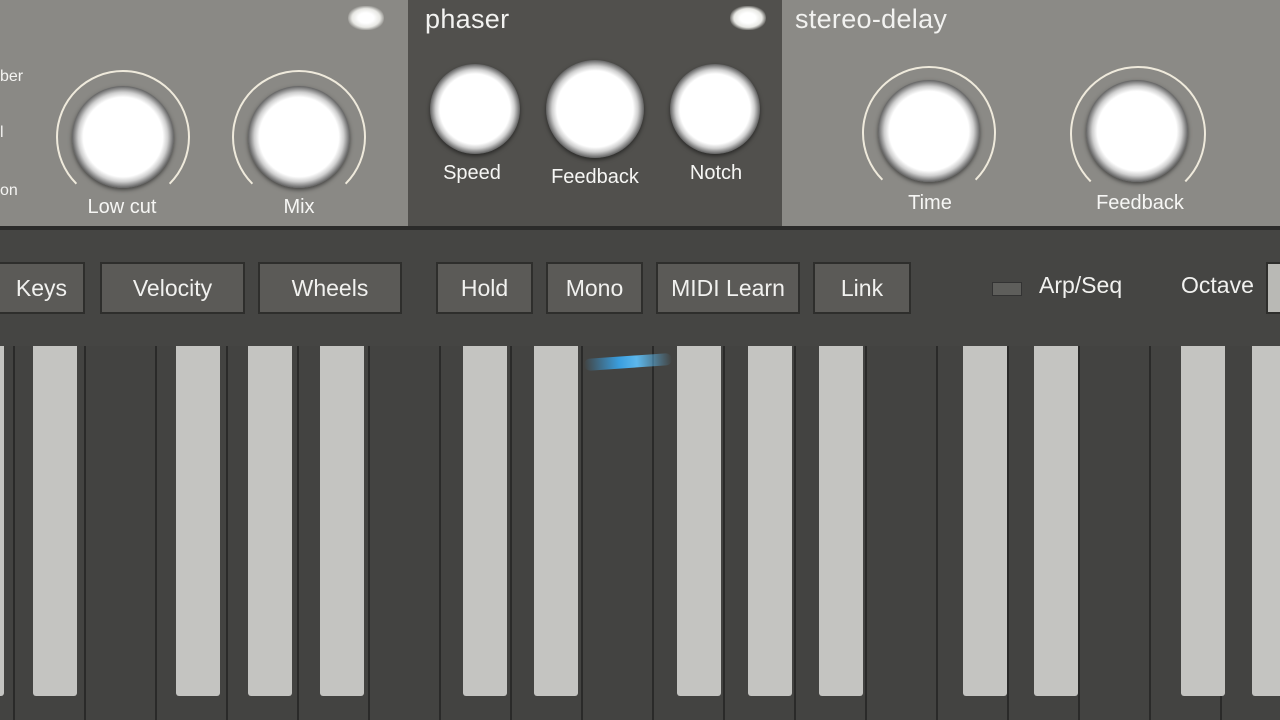  Describe the element at coordinates (122, 207) in the screenshot. I see `low-cut-label: Low cut` at that location.